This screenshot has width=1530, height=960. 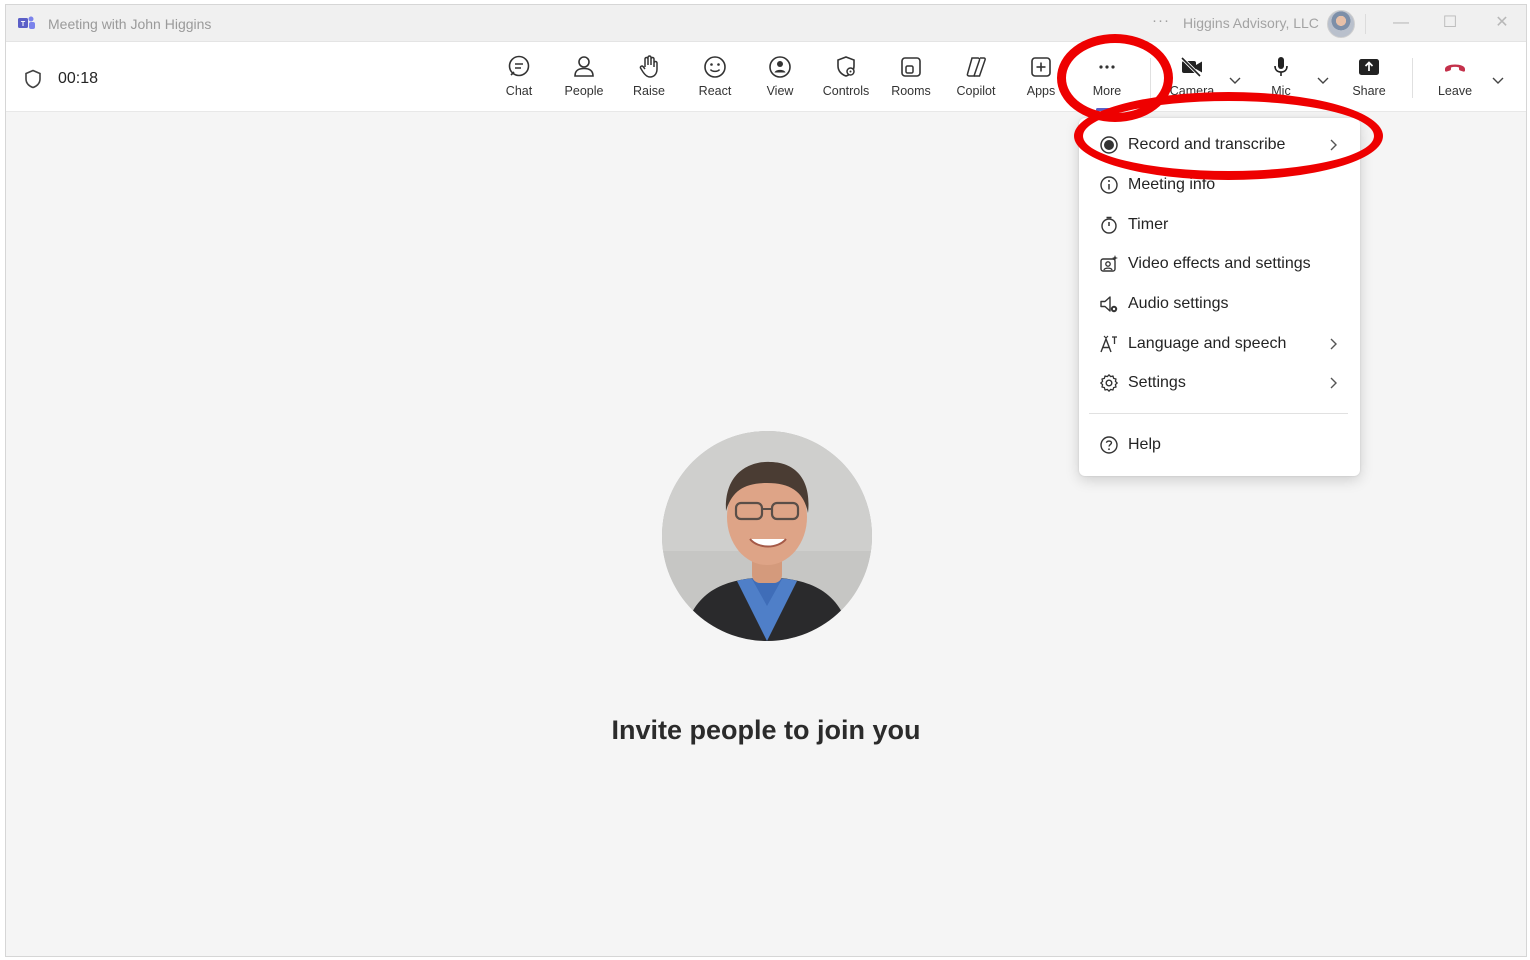 I want to click on window-title: Meeting with John Higgins, so click(x=130, y=24).